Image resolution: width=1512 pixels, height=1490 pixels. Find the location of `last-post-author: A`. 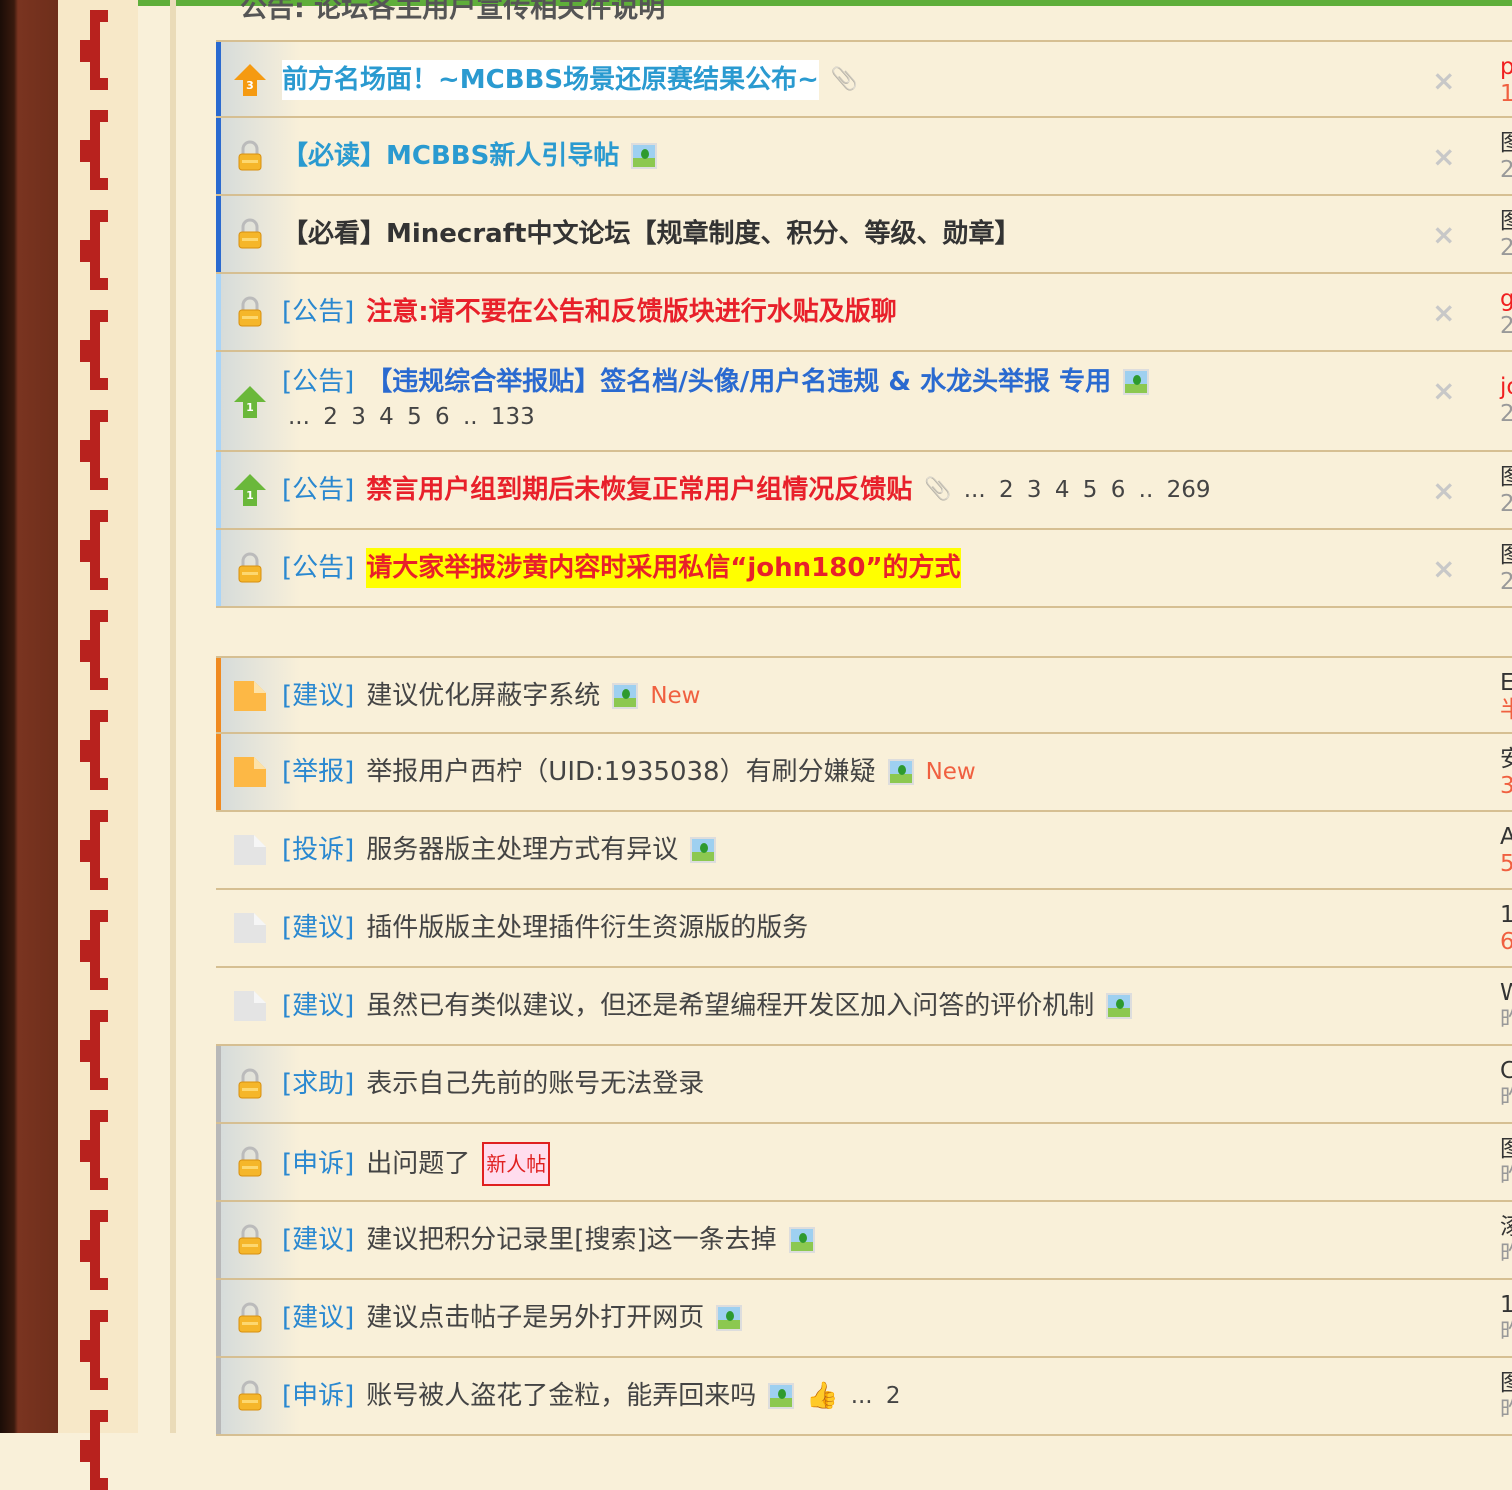

last-post-author: A is located at coordinates (1506, 837).